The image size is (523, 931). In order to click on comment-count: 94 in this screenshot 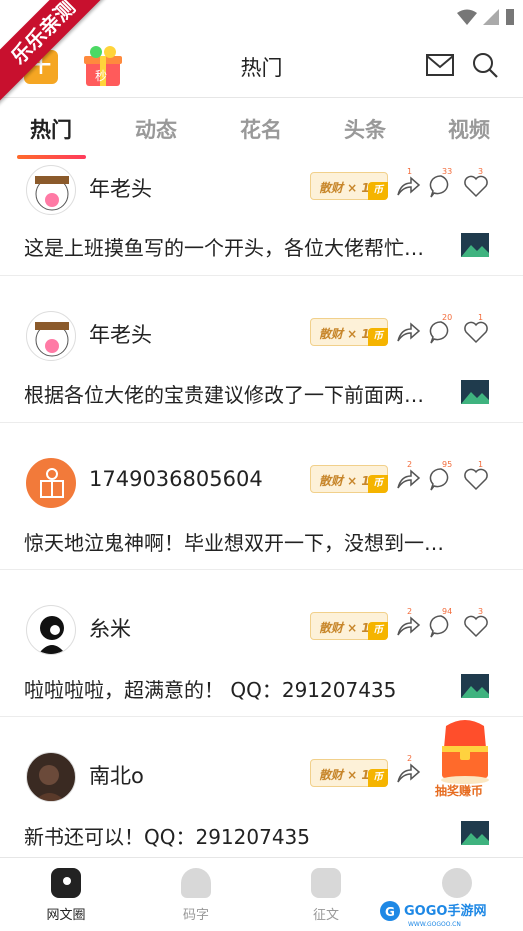, I will do `click(447, 611)`.